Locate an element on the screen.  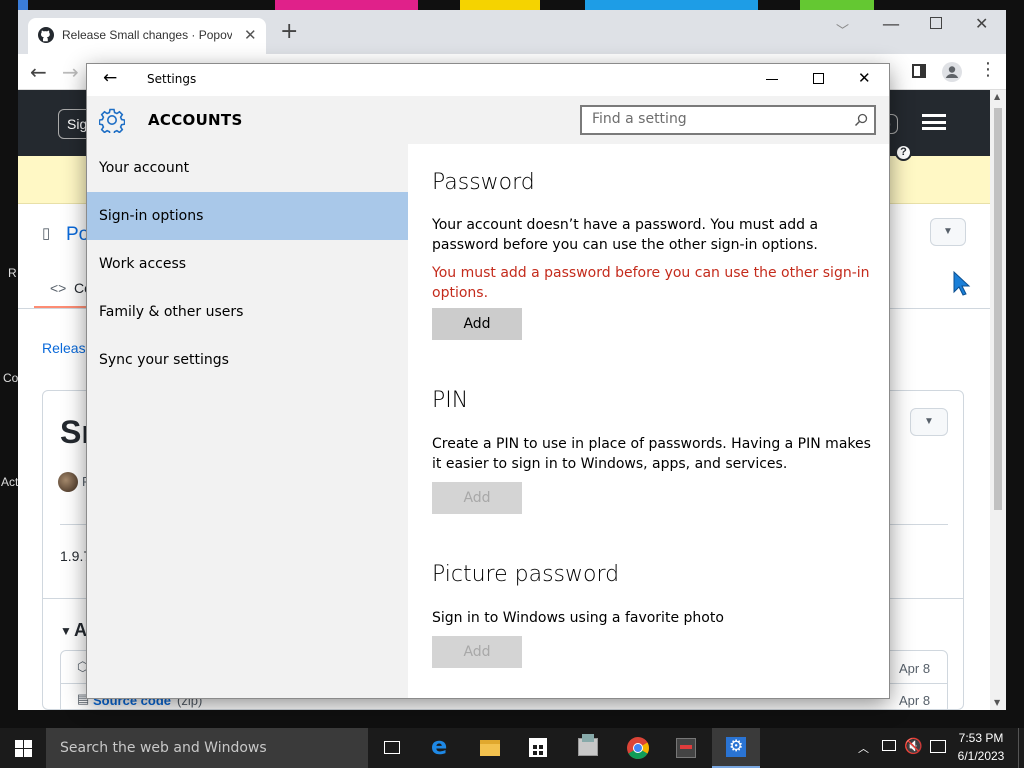
search-placeholder: Find a setting is located at coordinates (639, 119).